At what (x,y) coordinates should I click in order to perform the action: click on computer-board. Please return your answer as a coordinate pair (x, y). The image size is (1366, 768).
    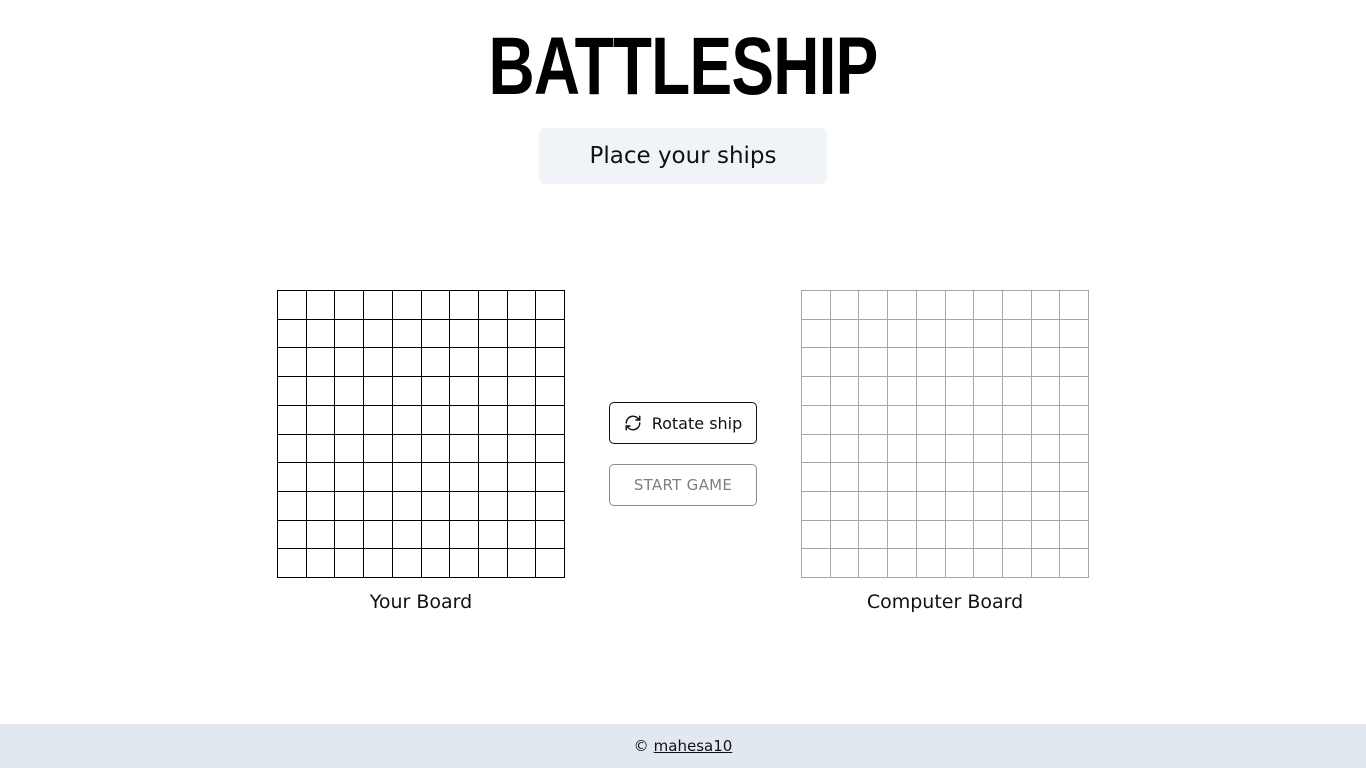
    Looking at the image, I should click on (945, 434).